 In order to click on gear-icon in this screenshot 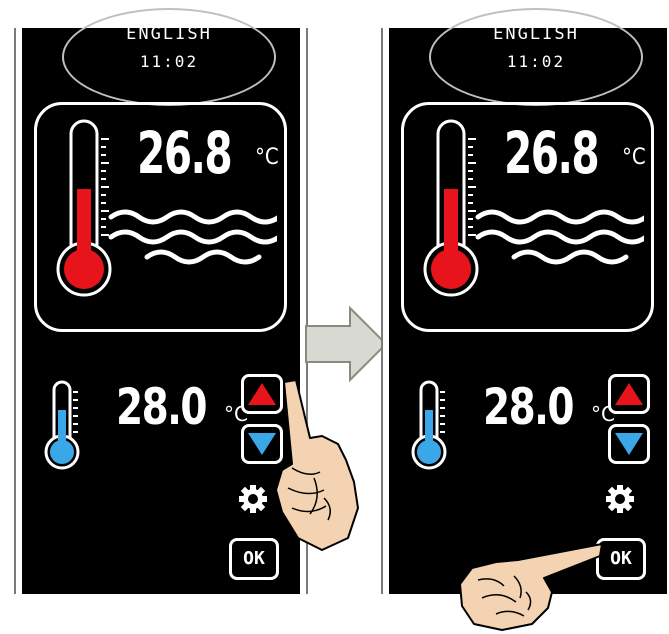, I will do `click(620, 499)`.